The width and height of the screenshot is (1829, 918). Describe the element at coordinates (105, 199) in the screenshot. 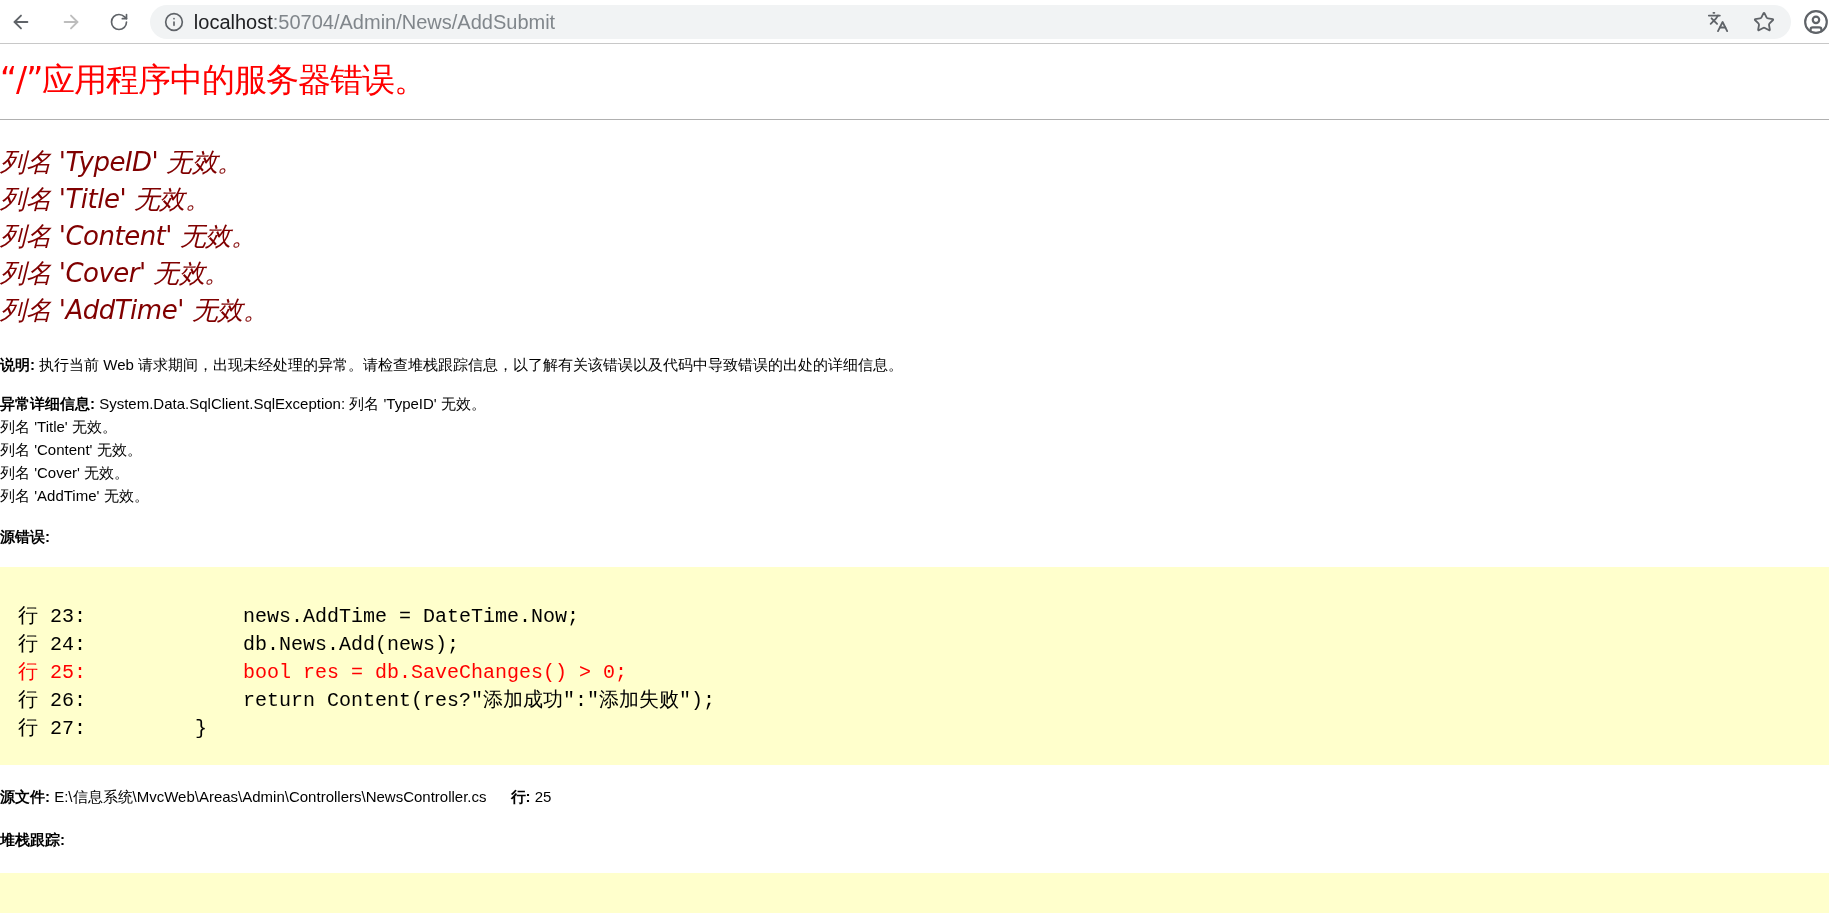

I see `error-message: 列名 'Title' 无效。` at that location.